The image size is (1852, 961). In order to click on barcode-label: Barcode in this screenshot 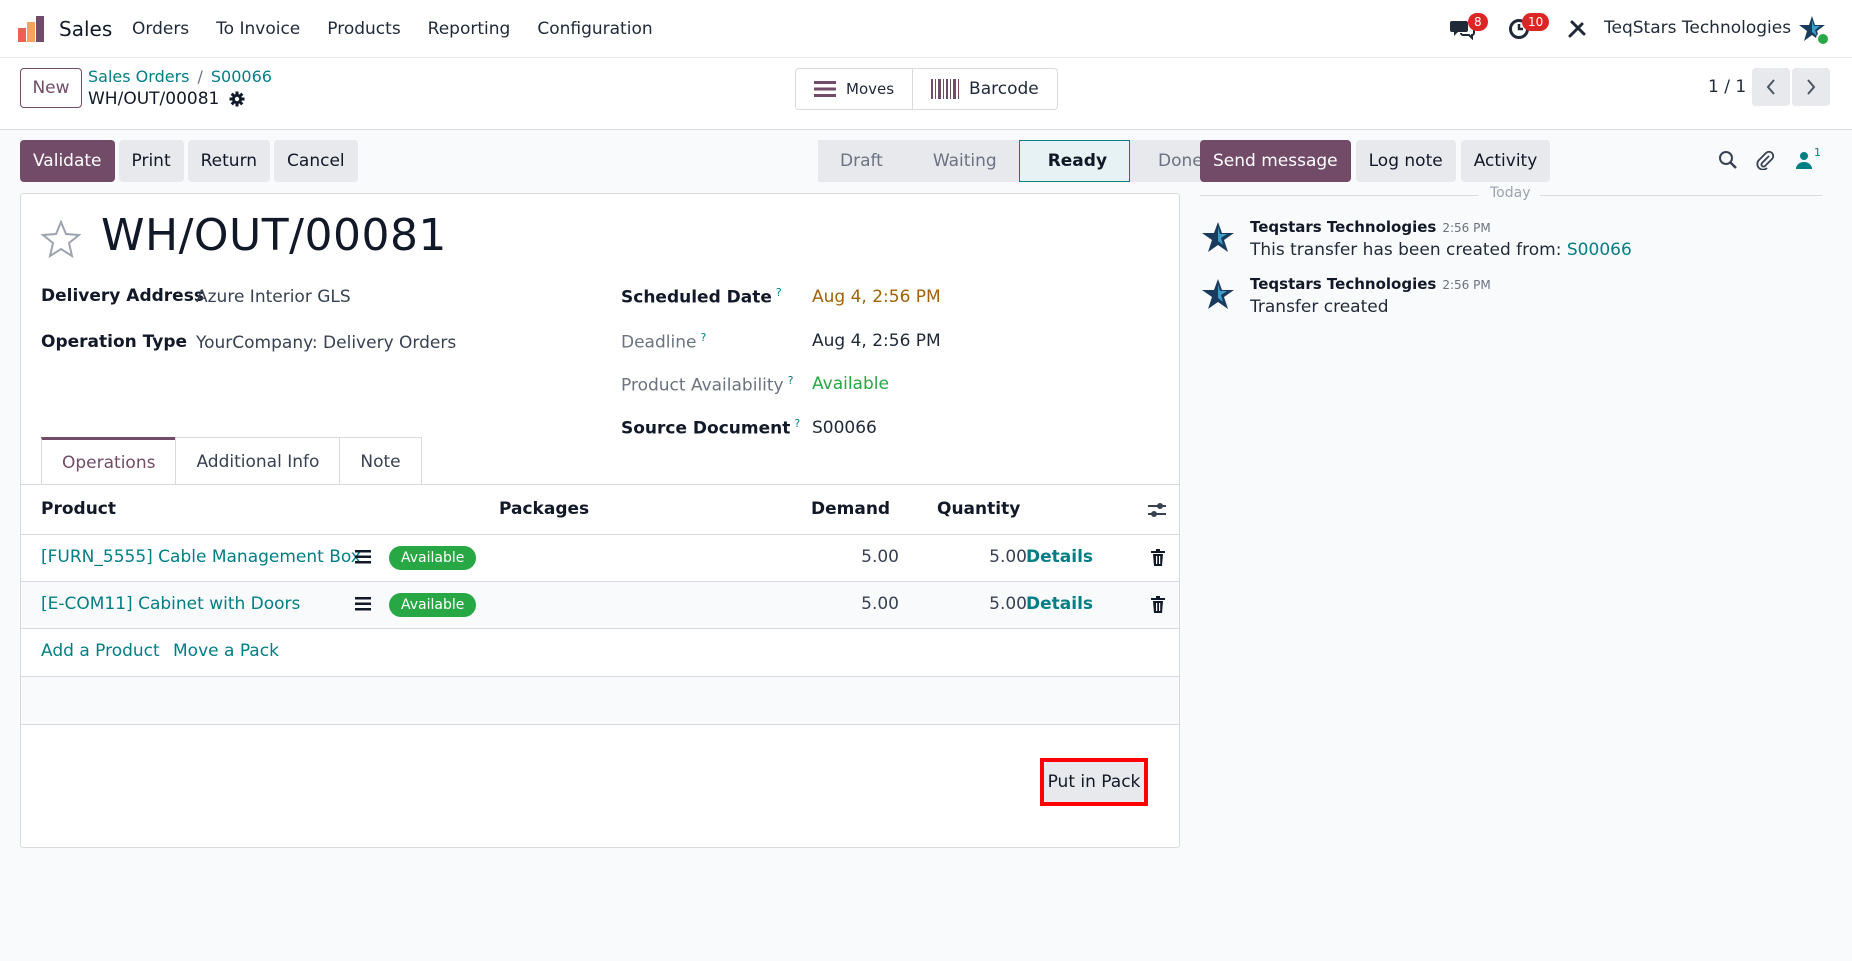, I will do `click(1004, 89)`.